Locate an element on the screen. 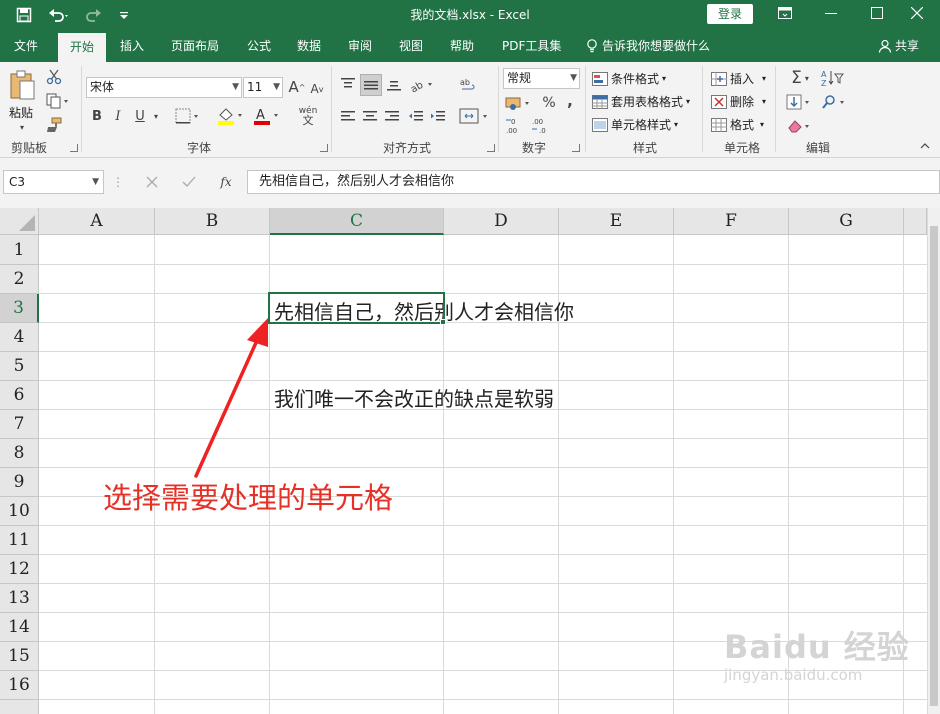  fill-icon is located at coordinates (800, 102).